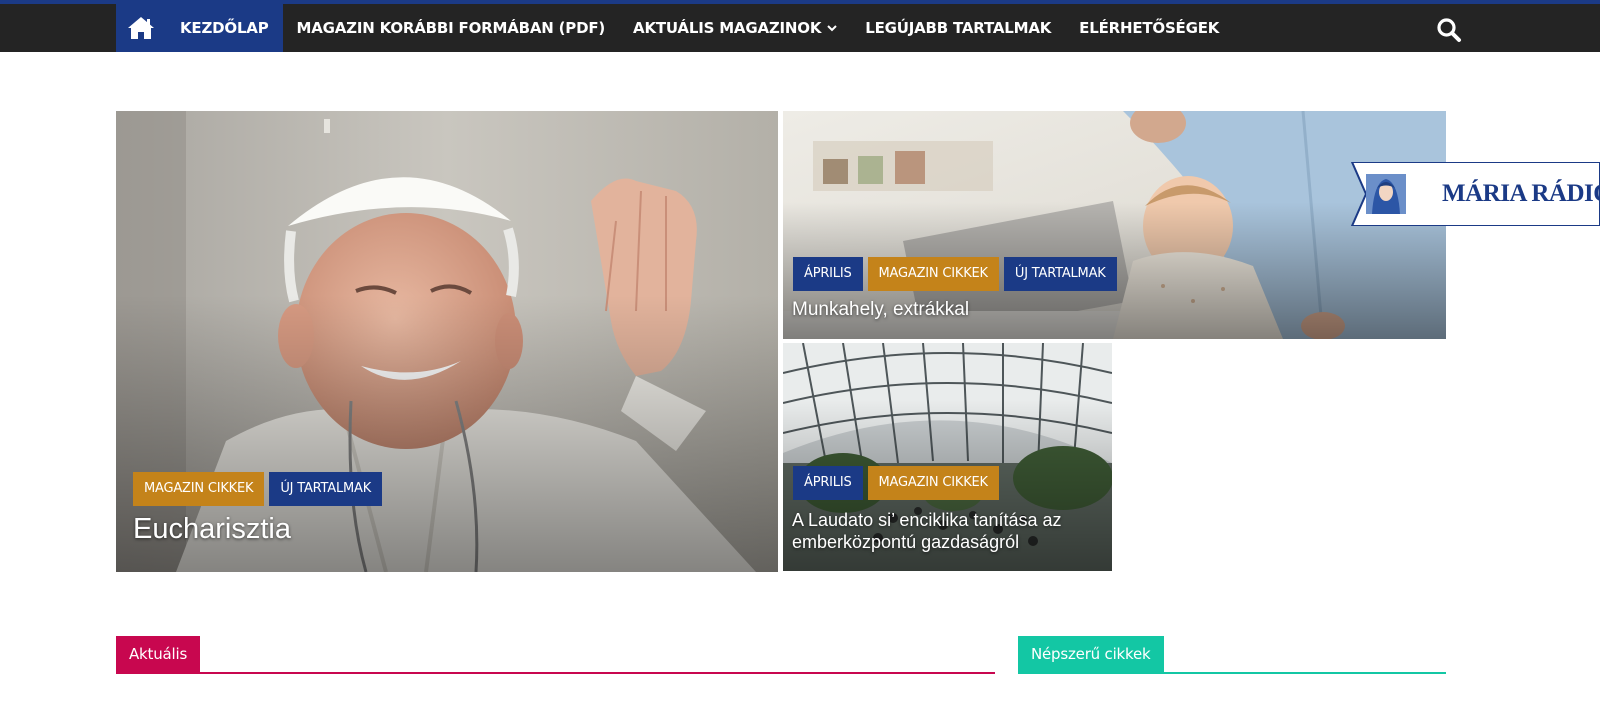  I want to click on nav-item-aktualis-magazinok: AKTUÁLIS MAGAZINOK, so click(735, 28).